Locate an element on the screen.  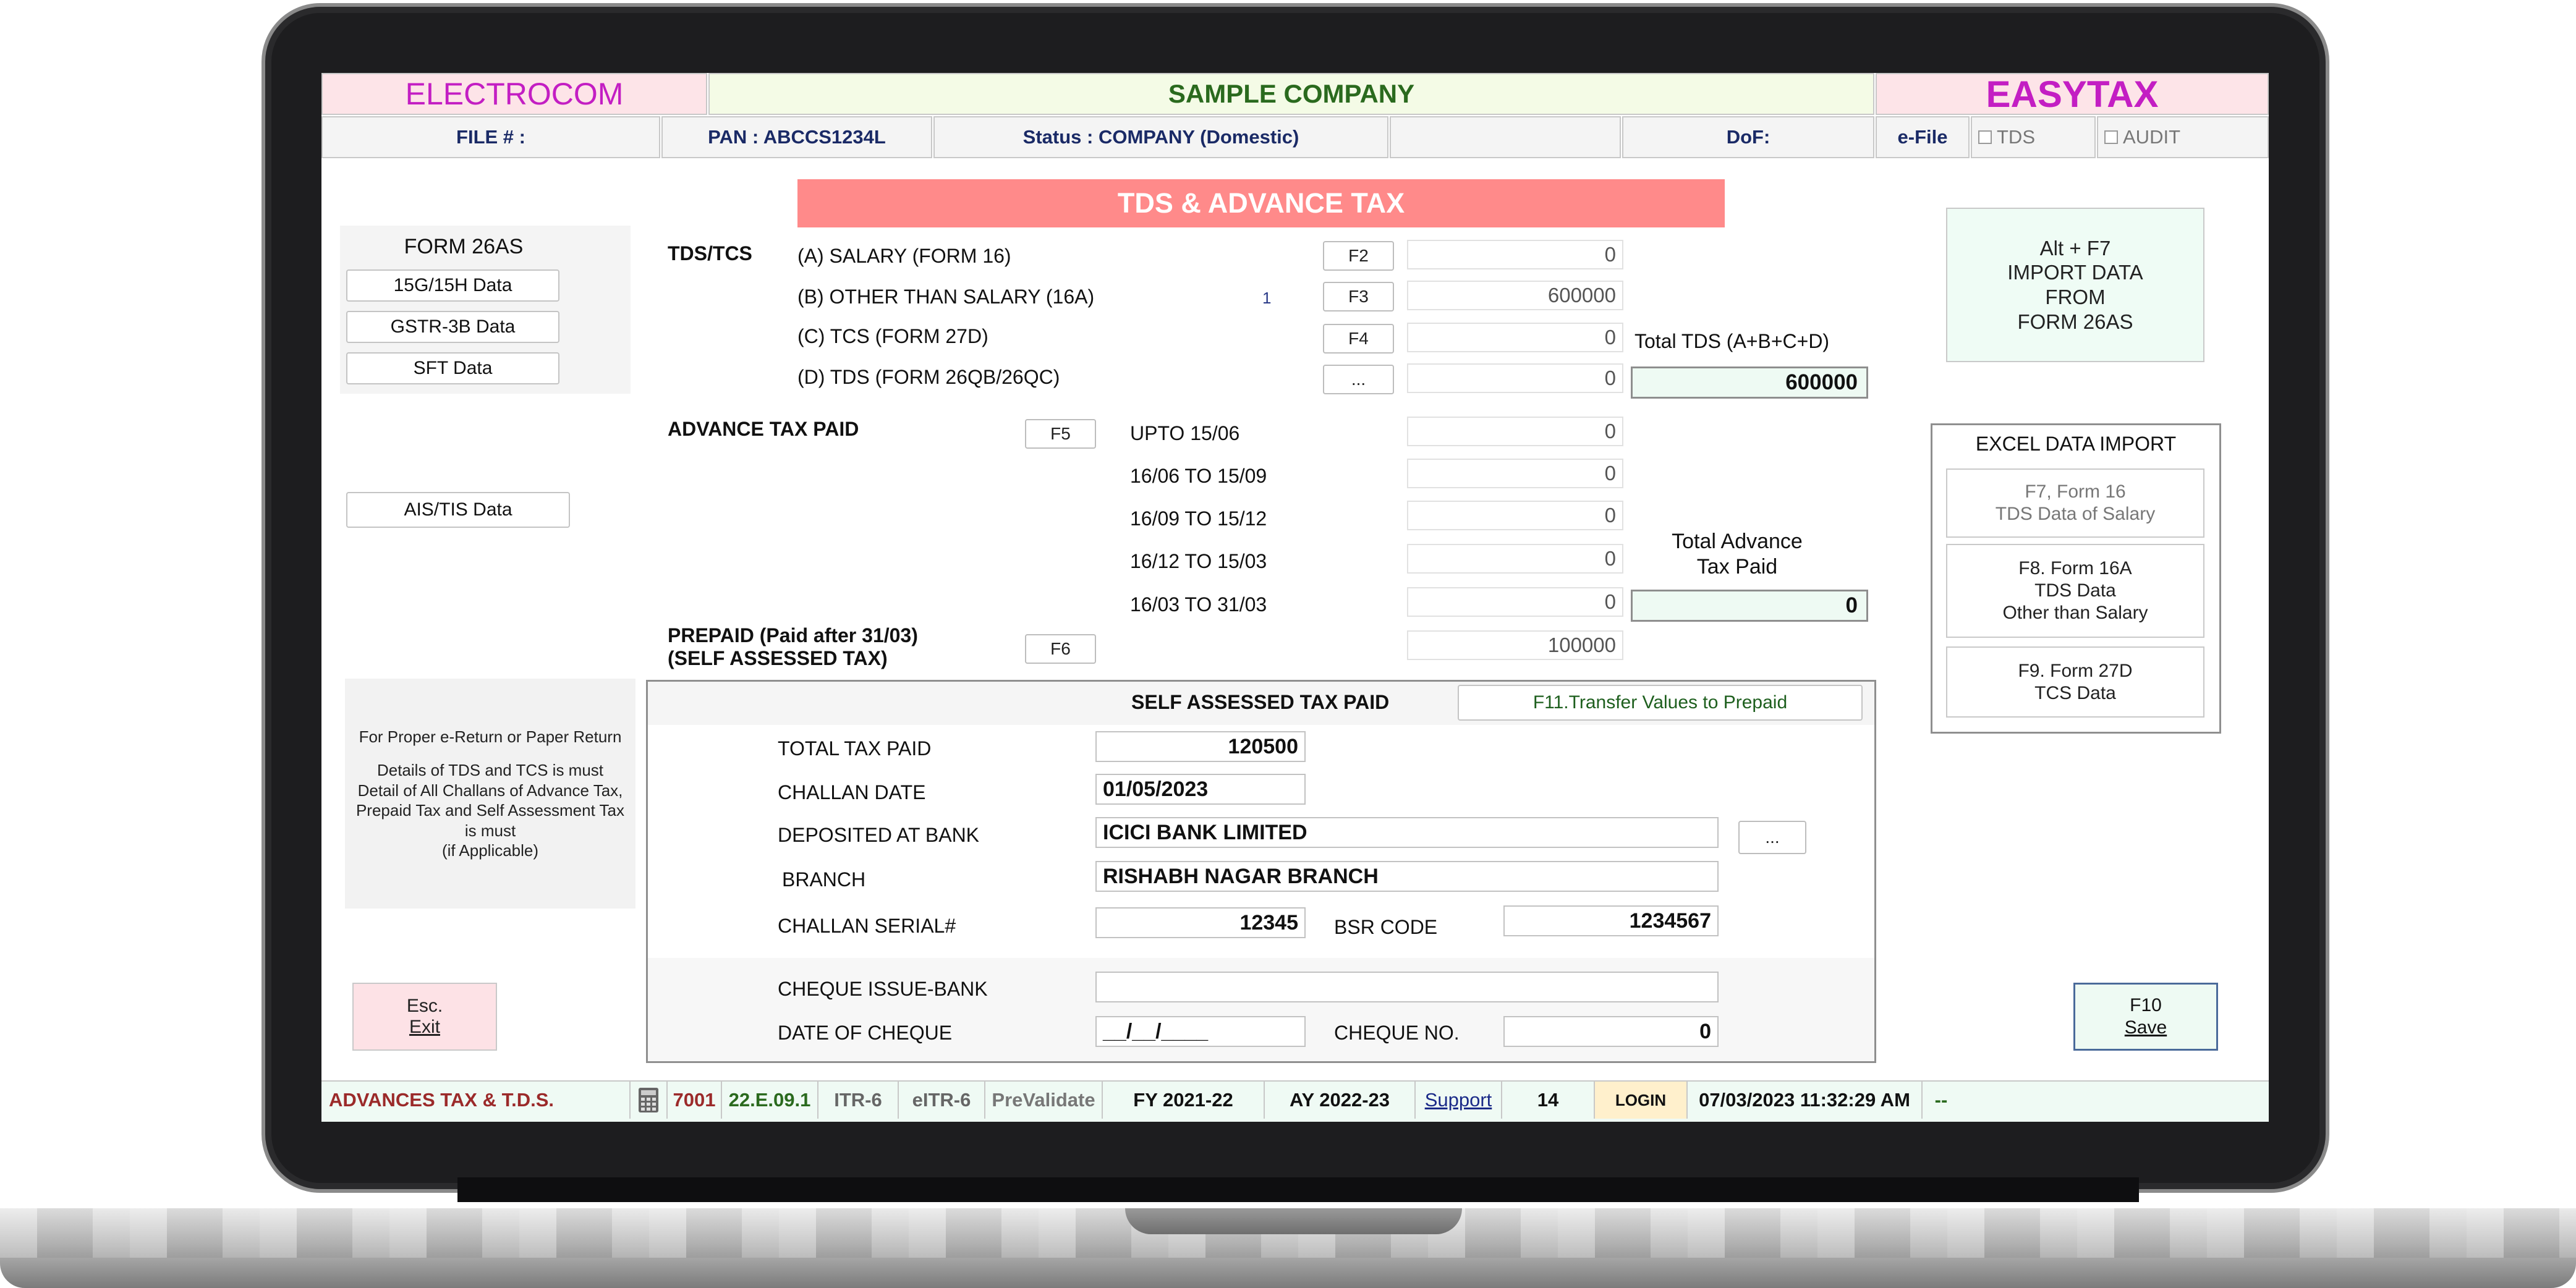
status-datetime: 07/03/2023 11:32:29 AM is located at coordinates (1805, 1100).